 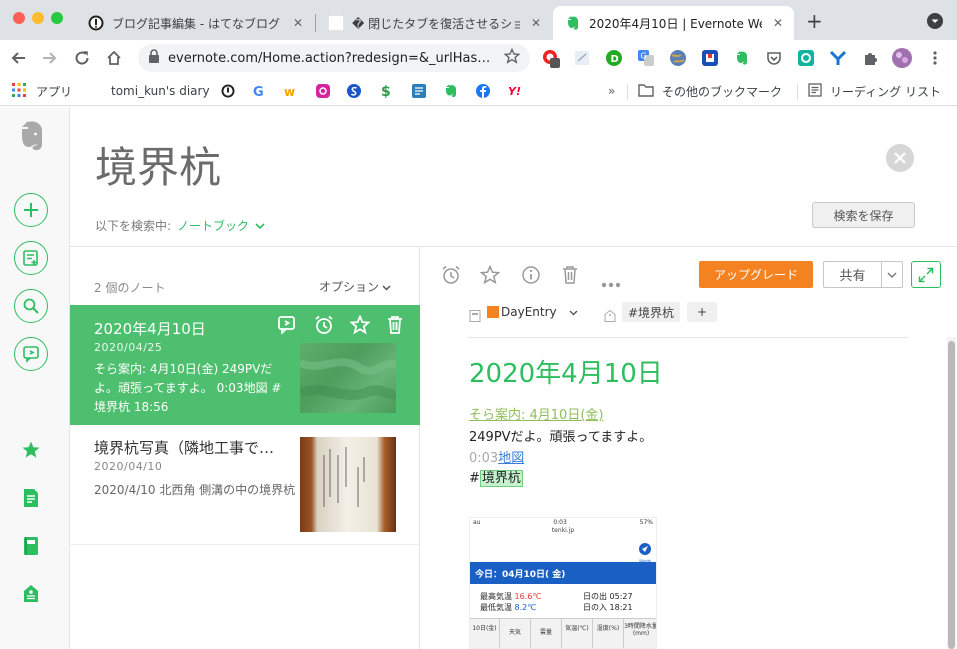 What do you see at coordinates (434, 23) in the screenshot?
I see `tab-restore-closed: � 閉じたタブを復活させるショー ✕` at bounding box center [434, 23].